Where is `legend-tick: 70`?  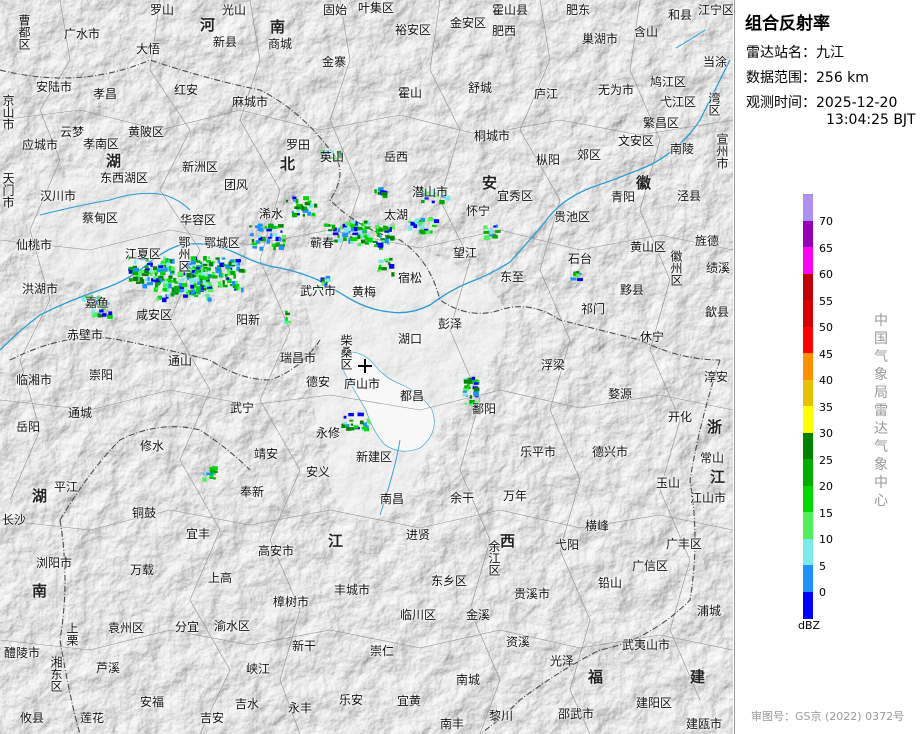 legend-tick: 70 is located at coordinates (826, 221).